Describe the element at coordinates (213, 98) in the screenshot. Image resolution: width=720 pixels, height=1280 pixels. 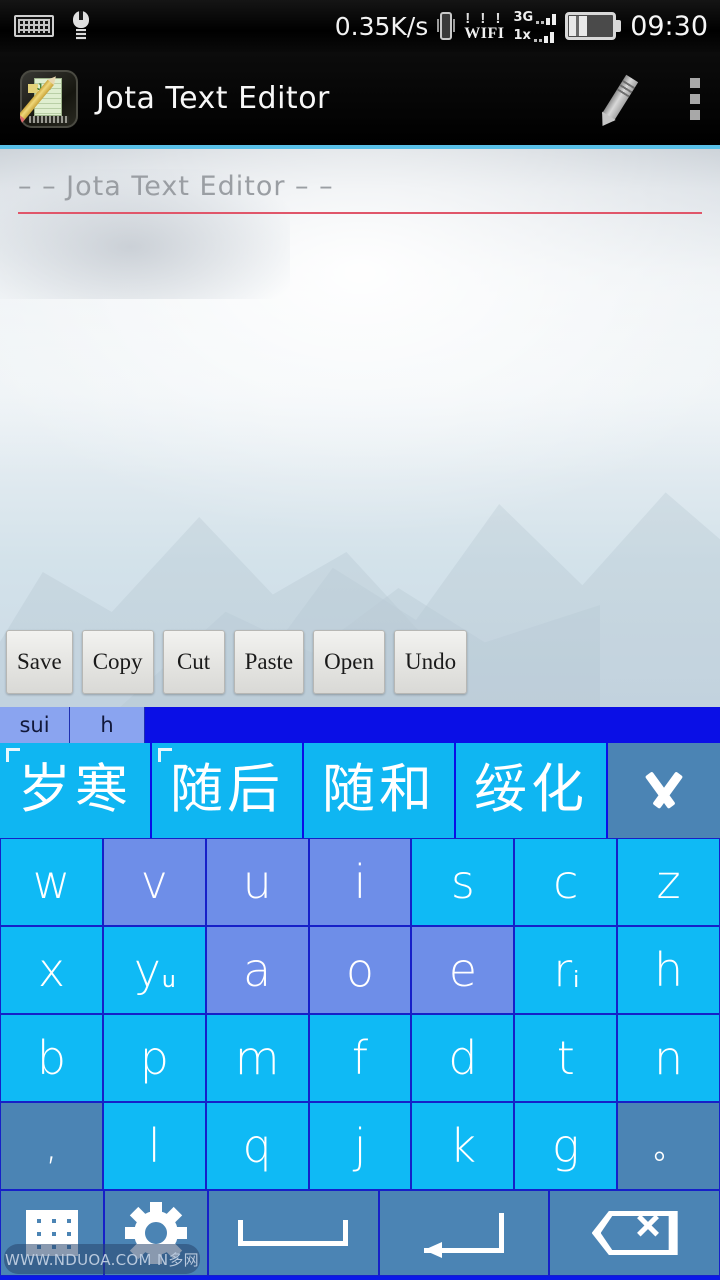
I see `app-title: Jota Text Editor` at that location.